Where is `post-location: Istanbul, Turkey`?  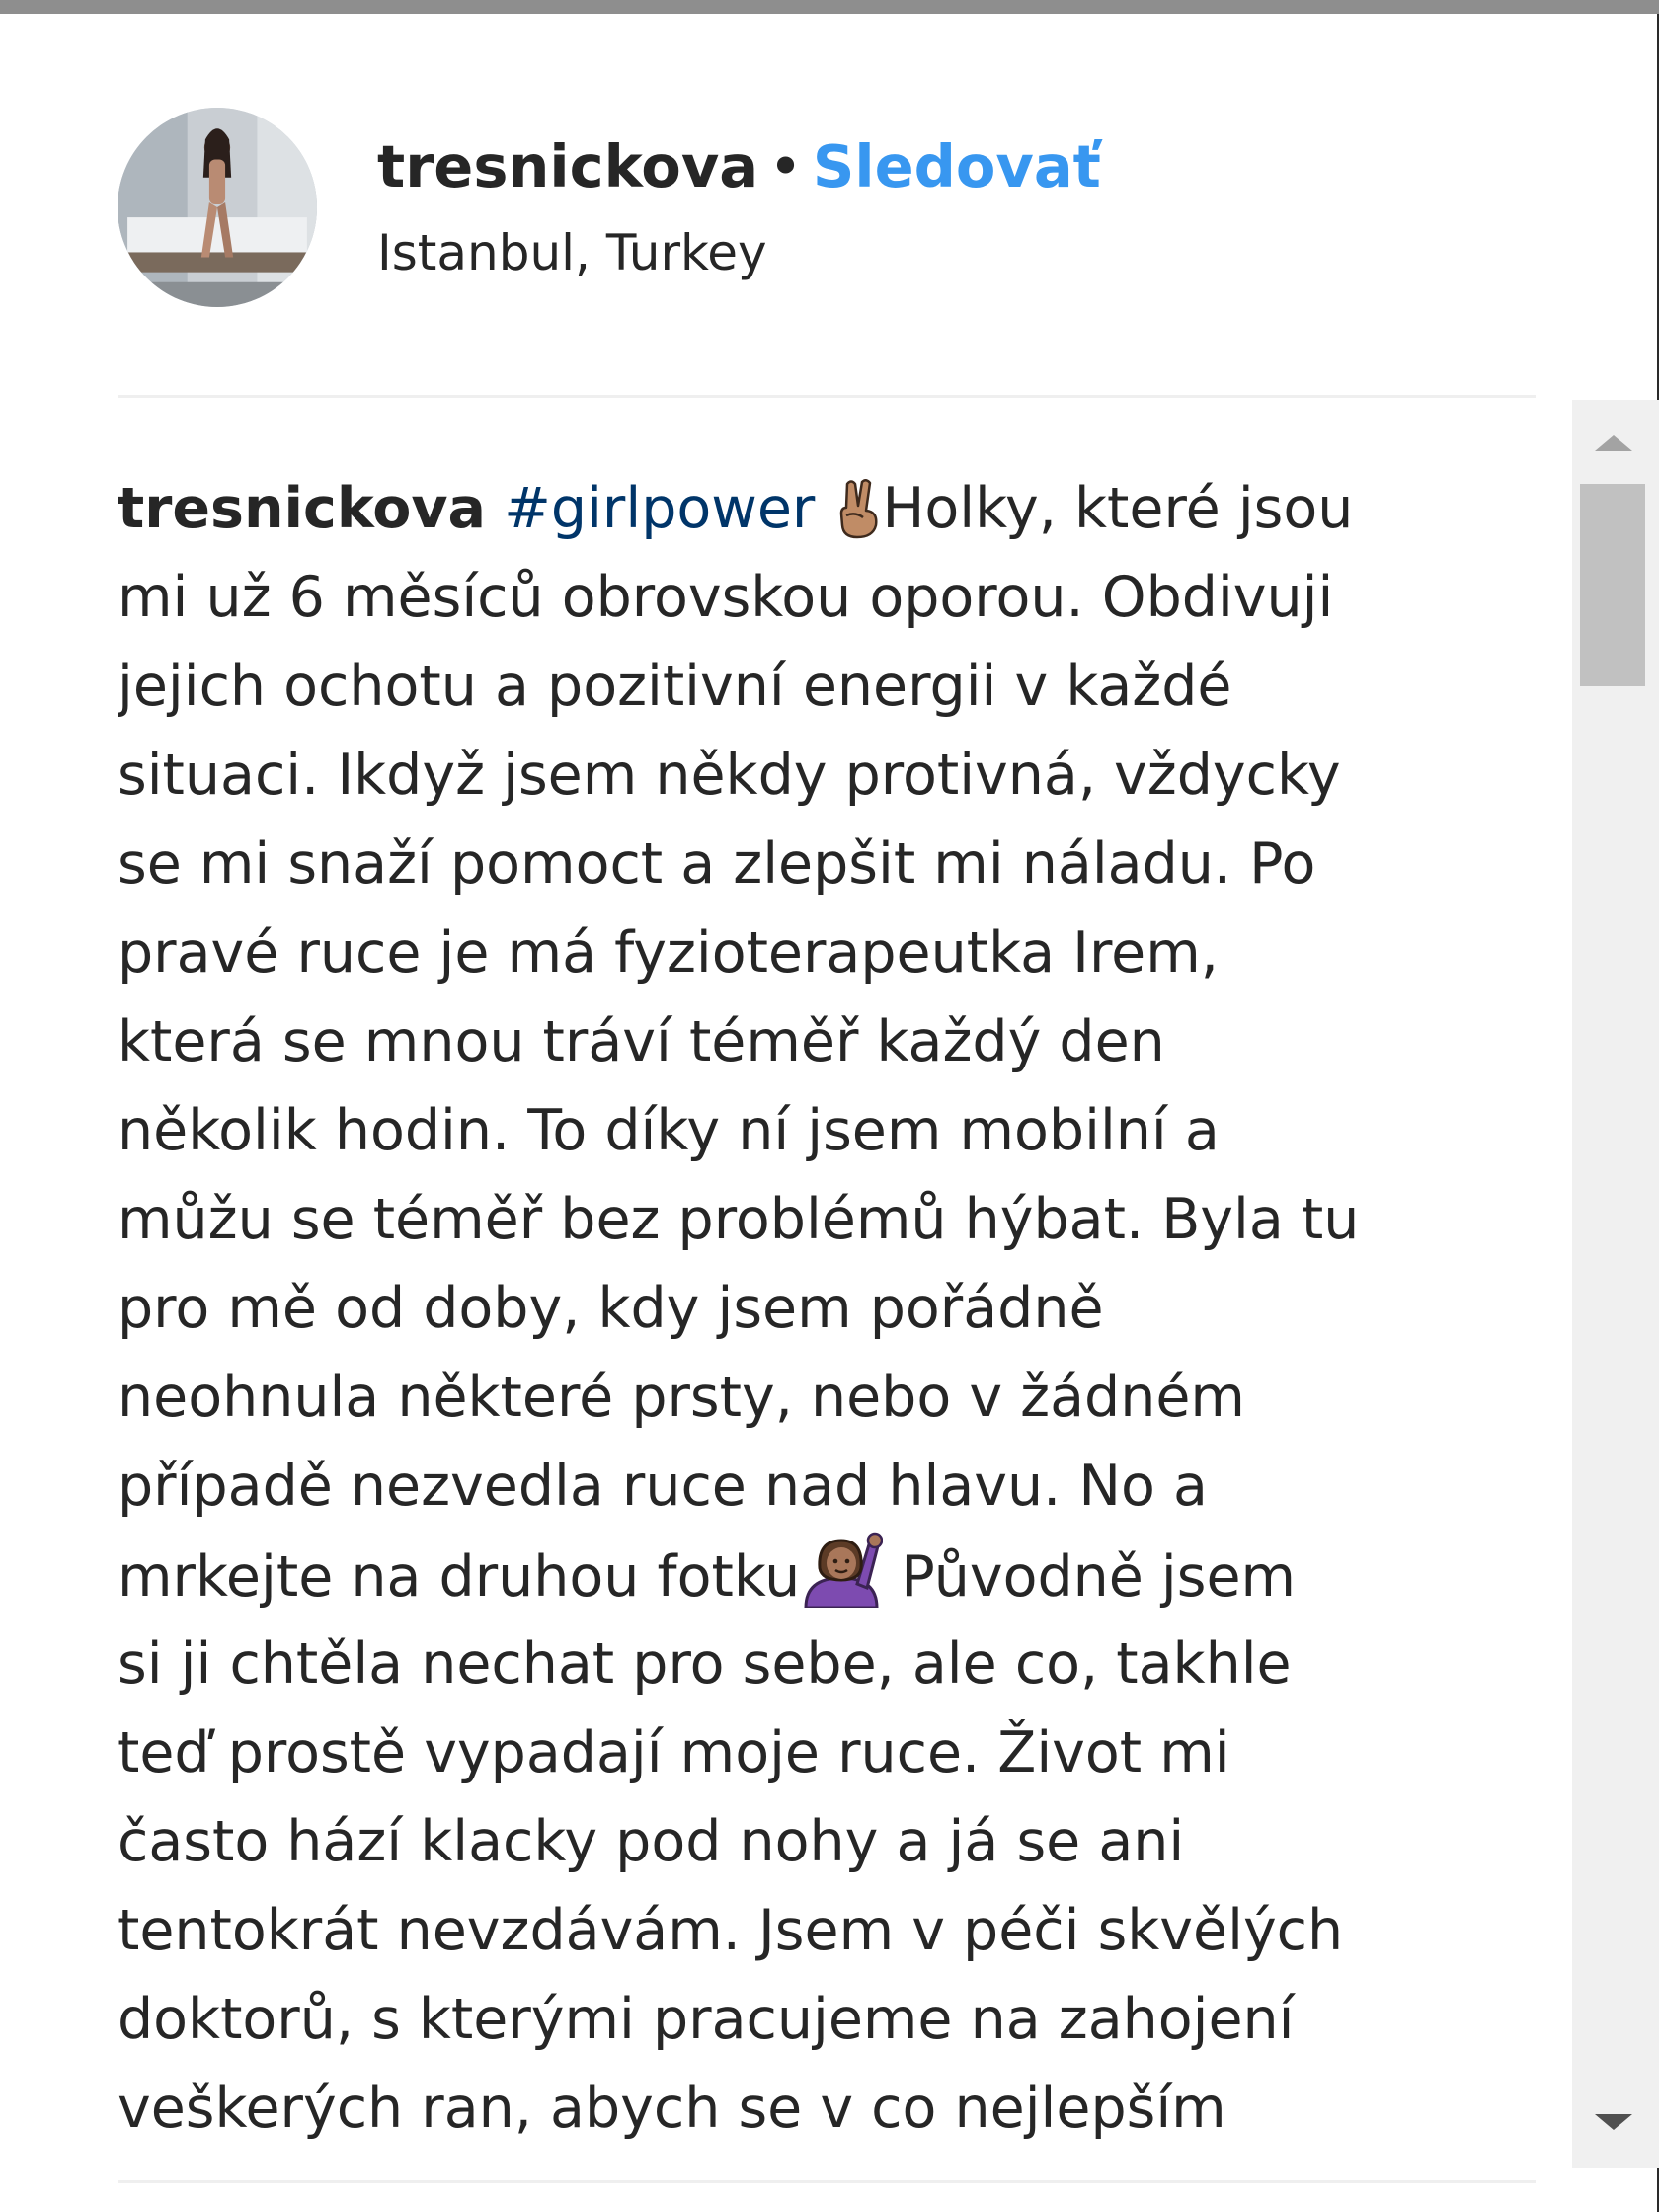
post-location: Istanbul, Turkey is located at coordinates (572, 253).